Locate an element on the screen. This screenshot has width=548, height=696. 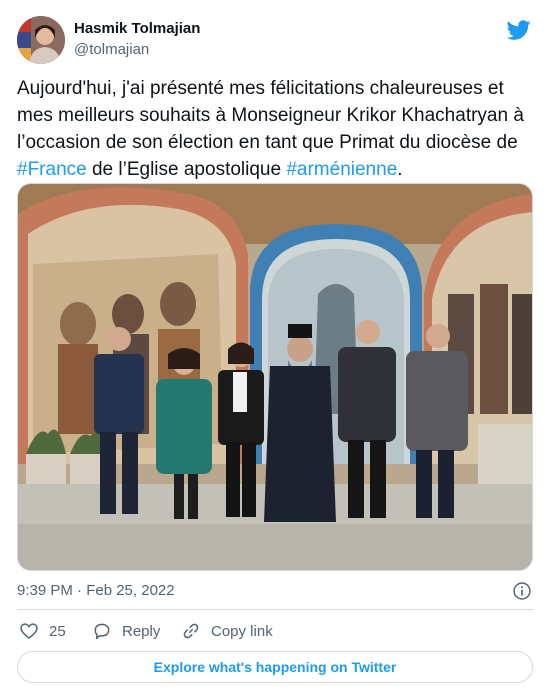
tweet-text-part: de l’Eglise apostolique is located at coordinates (186, 169).